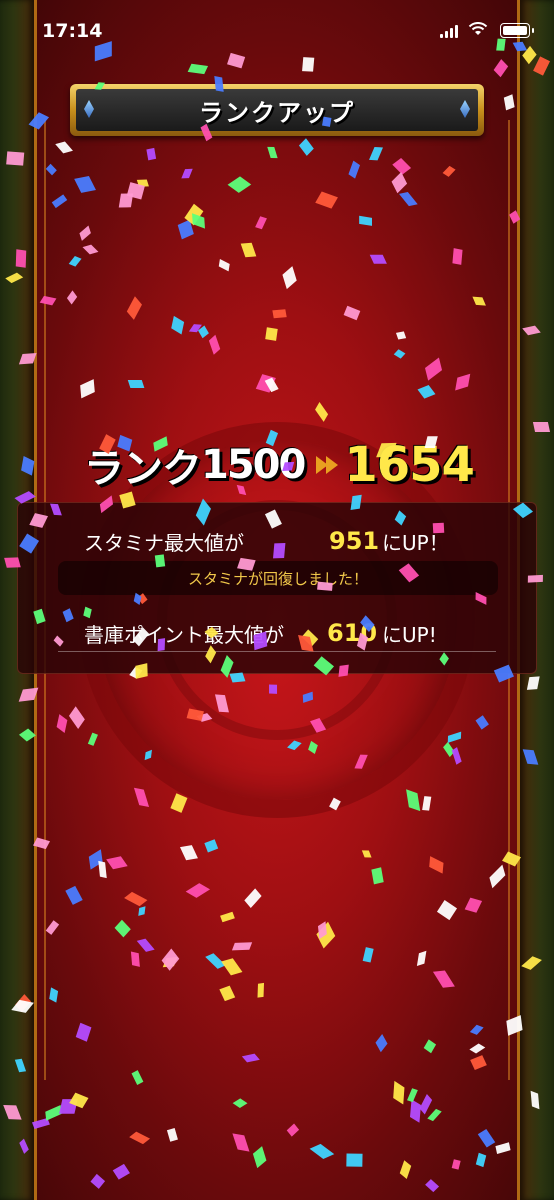  I want to click on stamina-recovered-box: スタミナが回復しました！, so click(278, 578).